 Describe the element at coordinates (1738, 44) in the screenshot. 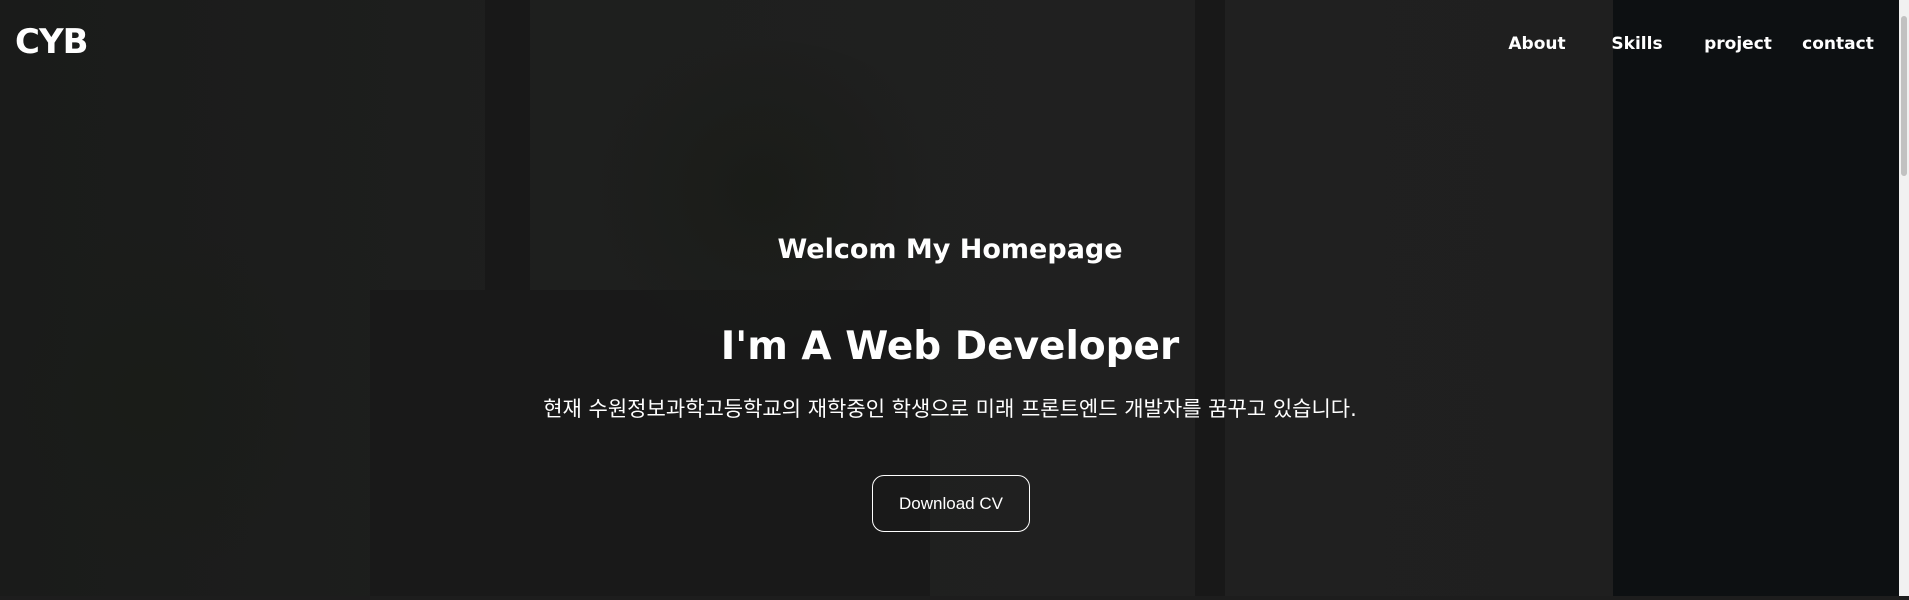

I see `nav-project: project` at that location.